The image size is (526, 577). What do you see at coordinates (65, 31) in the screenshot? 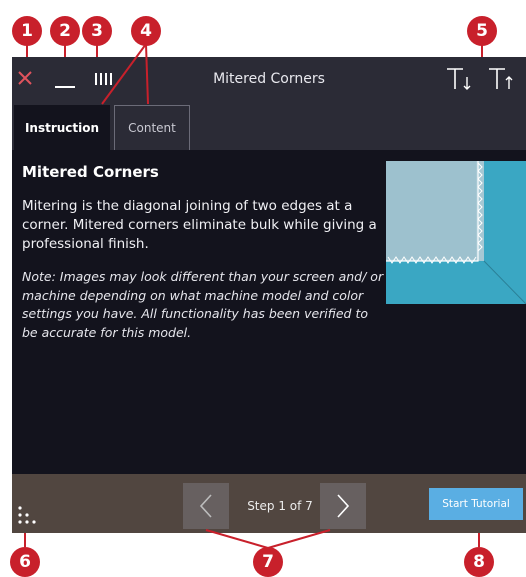
I see `callout-badge-2: 2` at bounding box center [65, 31].